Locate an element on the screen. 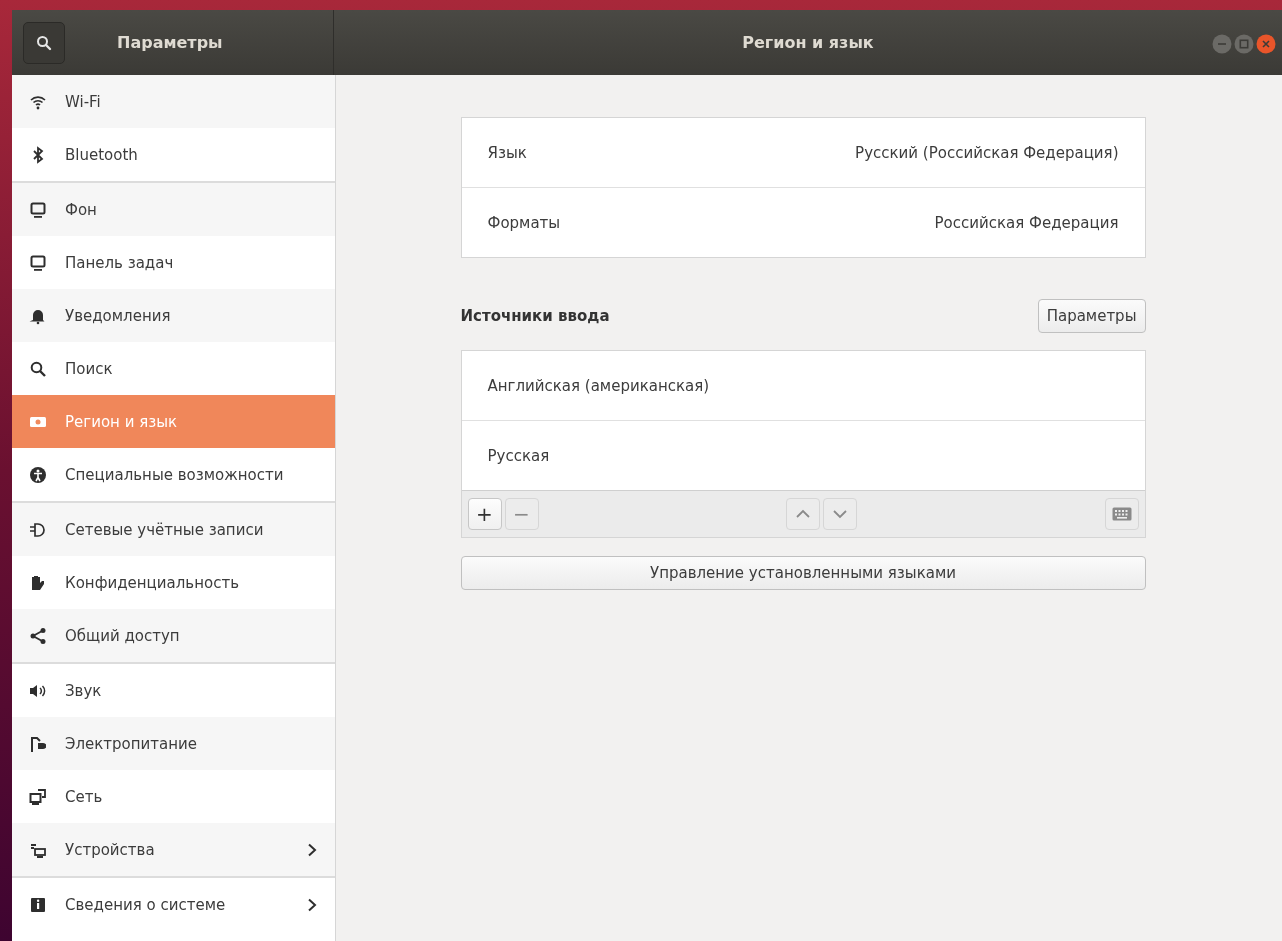  chevron-up-icon is located at coordinates (803, 514).